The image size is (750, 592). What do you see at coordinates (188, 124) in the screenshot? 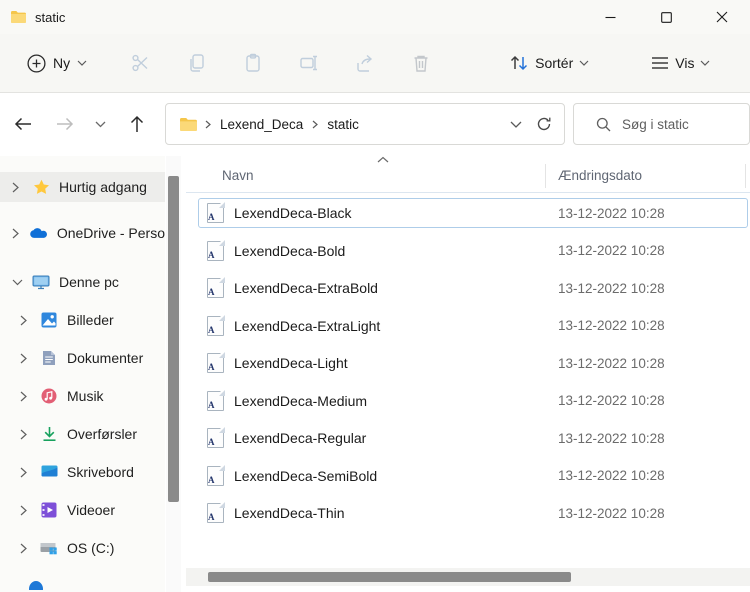
I see `folder-icon` at bounding box center [188, 124].